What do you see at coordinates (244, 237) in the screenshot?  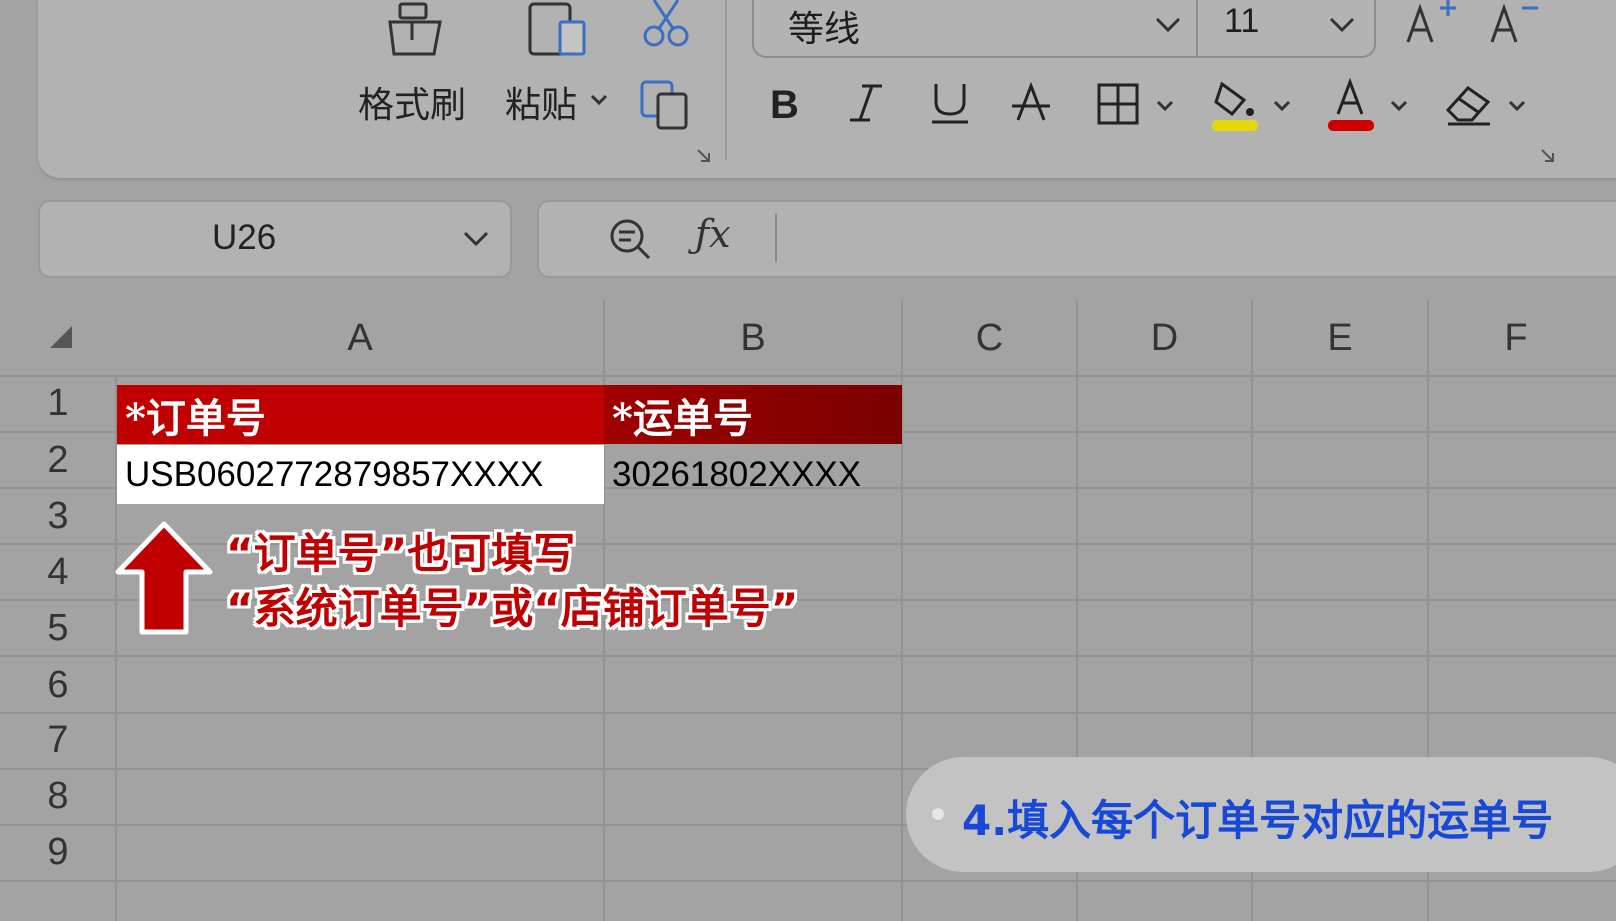 I see `name-box-value: U26` at bounding box center [244, 237].